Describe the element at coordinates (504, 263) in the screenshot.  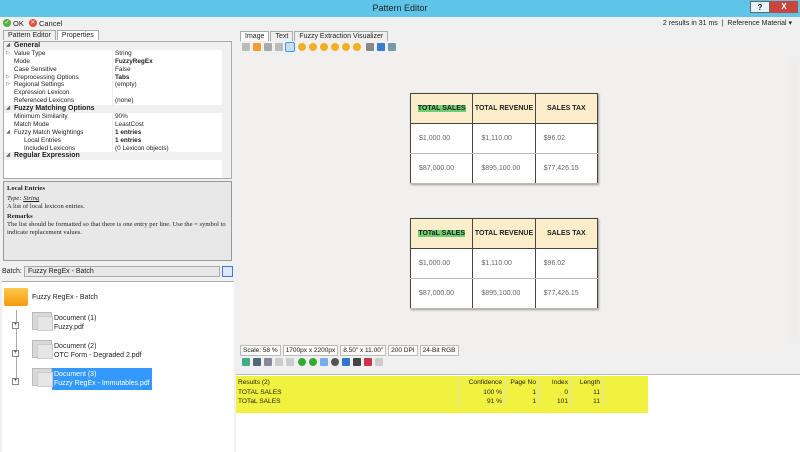
I see `table-cell: $1,110.00` at that location.